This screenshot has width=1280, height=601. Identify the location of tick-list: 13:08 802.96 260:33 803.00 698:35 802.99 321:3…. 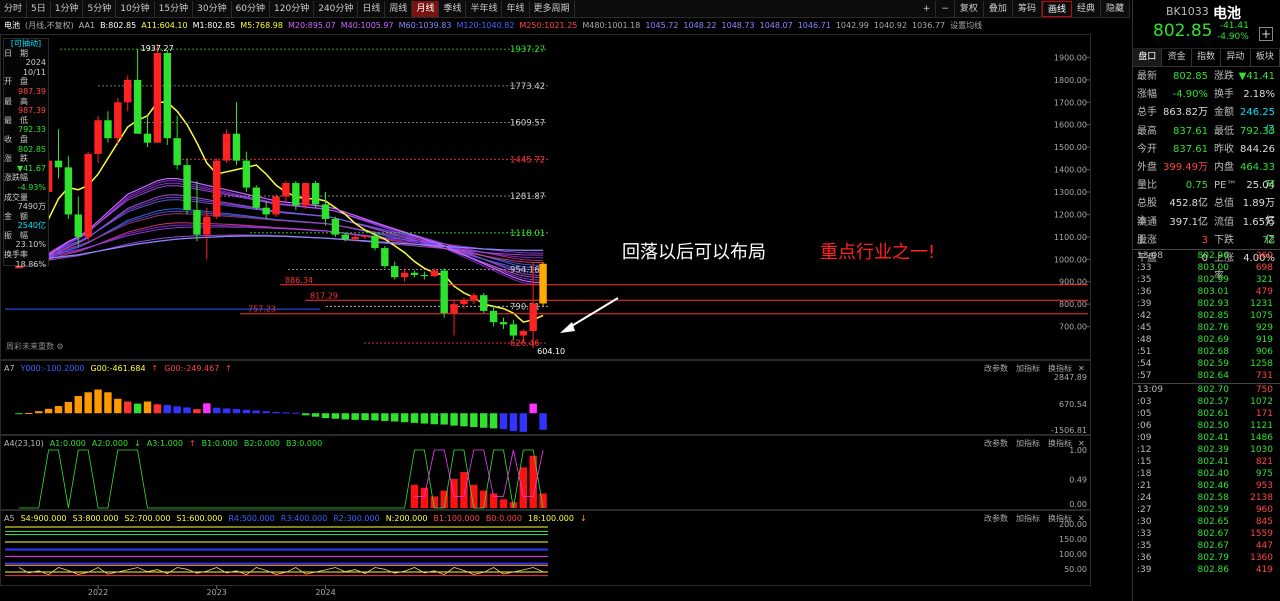
(1206, 412).